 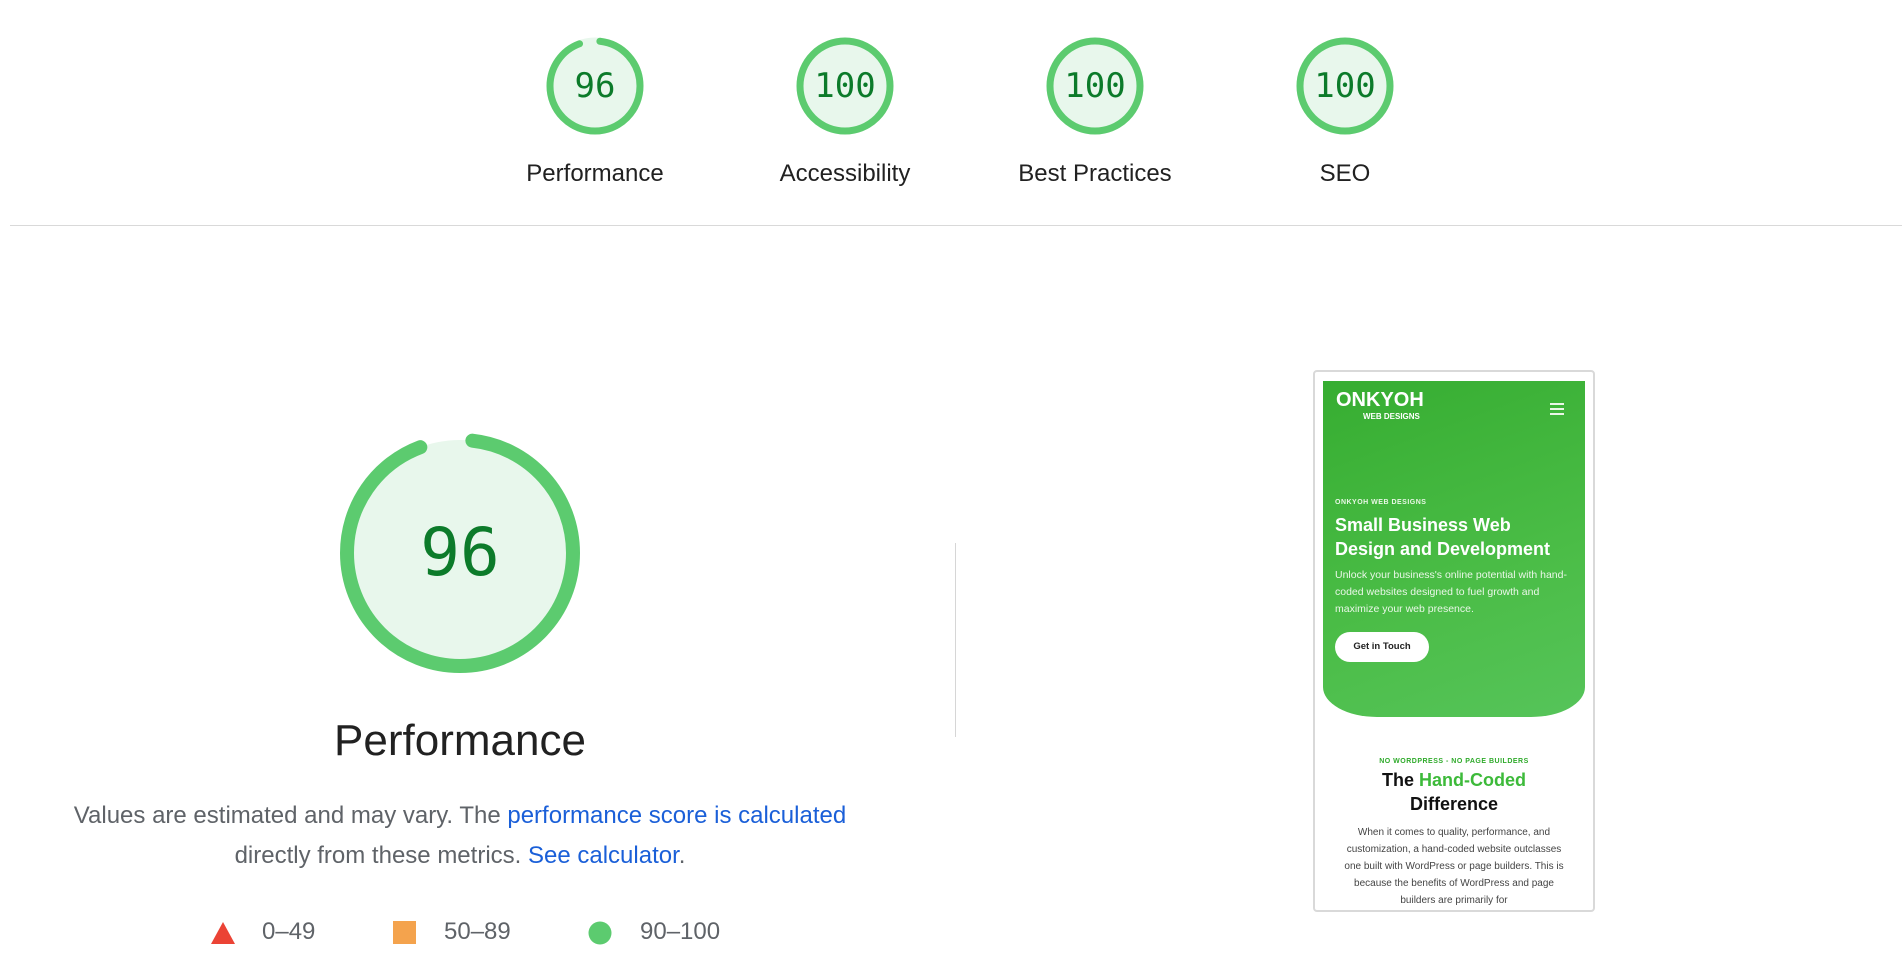 What do you see at coordinates (676, 815) in the screenshot?
I see `performance-score-link: performance score is calculated` at bounding box center [676, 815].